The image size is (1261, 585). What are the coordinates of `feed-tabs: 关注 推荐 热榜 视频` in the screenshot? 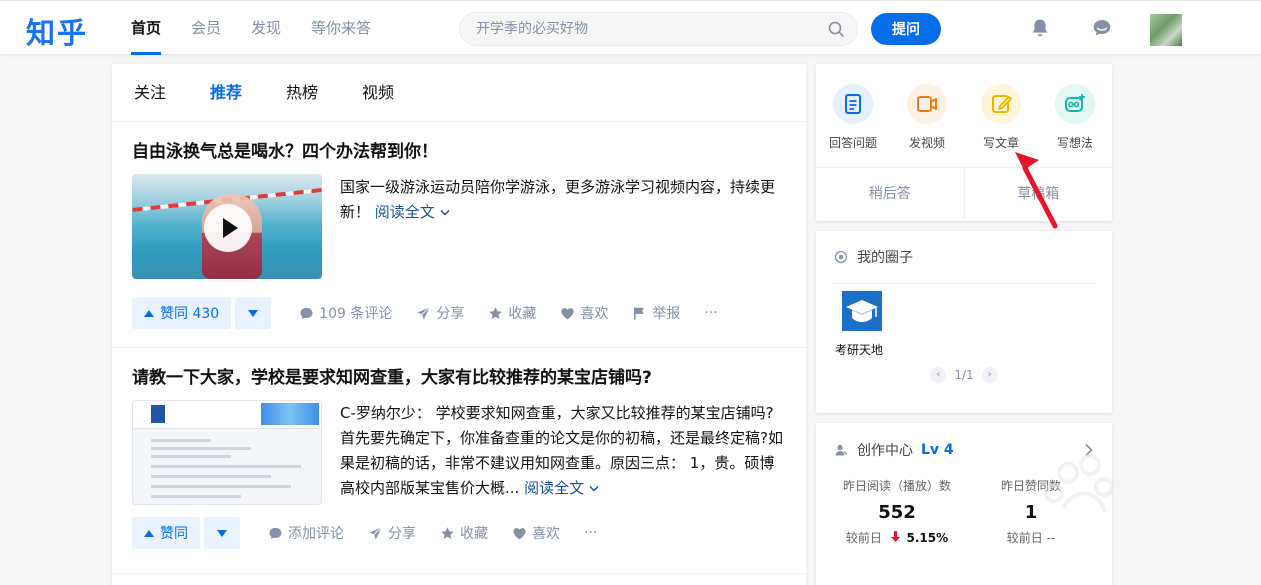 It's located at (459, 93).